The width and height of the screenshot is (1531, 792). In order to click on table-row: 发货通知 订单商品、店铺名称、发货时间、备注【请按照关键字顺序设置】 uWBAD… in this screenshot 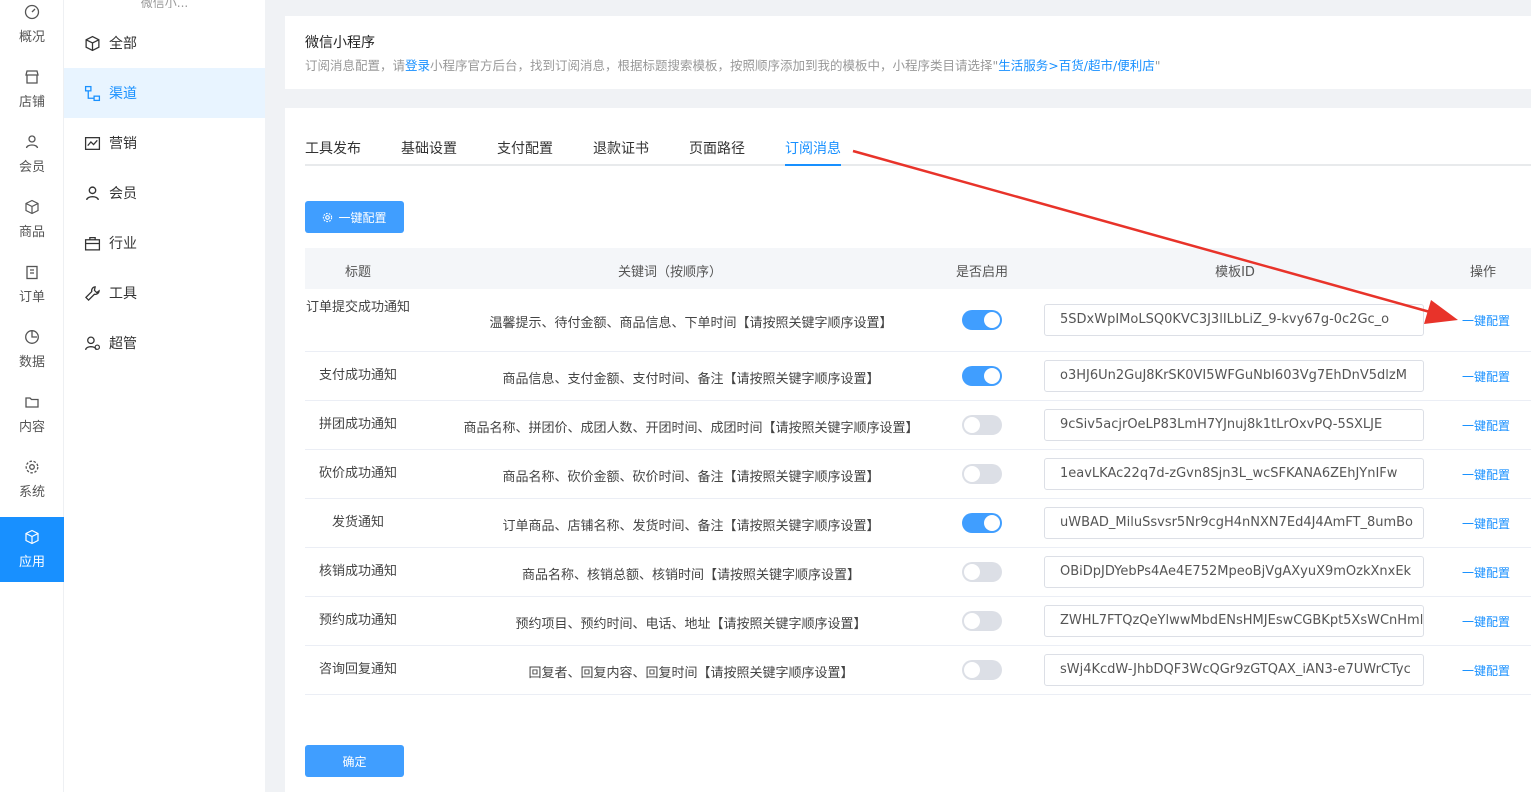, I will do `click(918, 523)`.